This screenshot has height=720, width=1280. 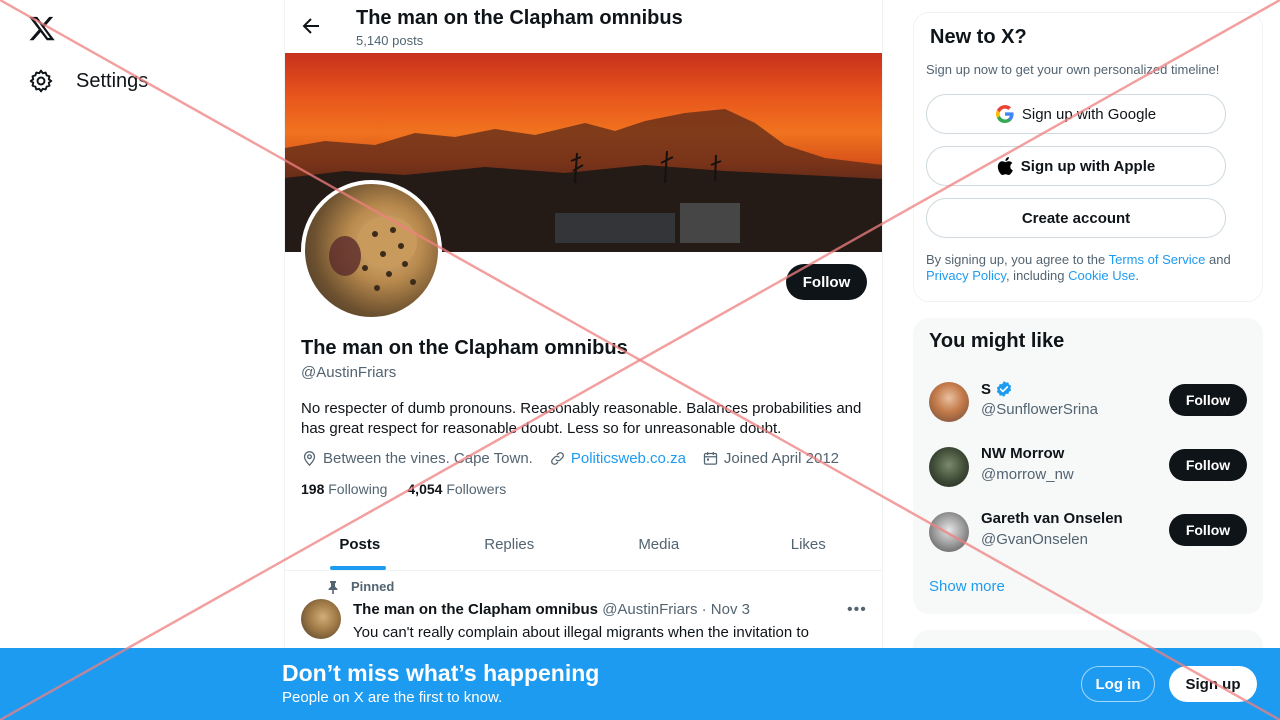 What do you see at coordinates (710, 458) in the screenshot?
I see `calendar-icon` at bounding box center [710, 458].